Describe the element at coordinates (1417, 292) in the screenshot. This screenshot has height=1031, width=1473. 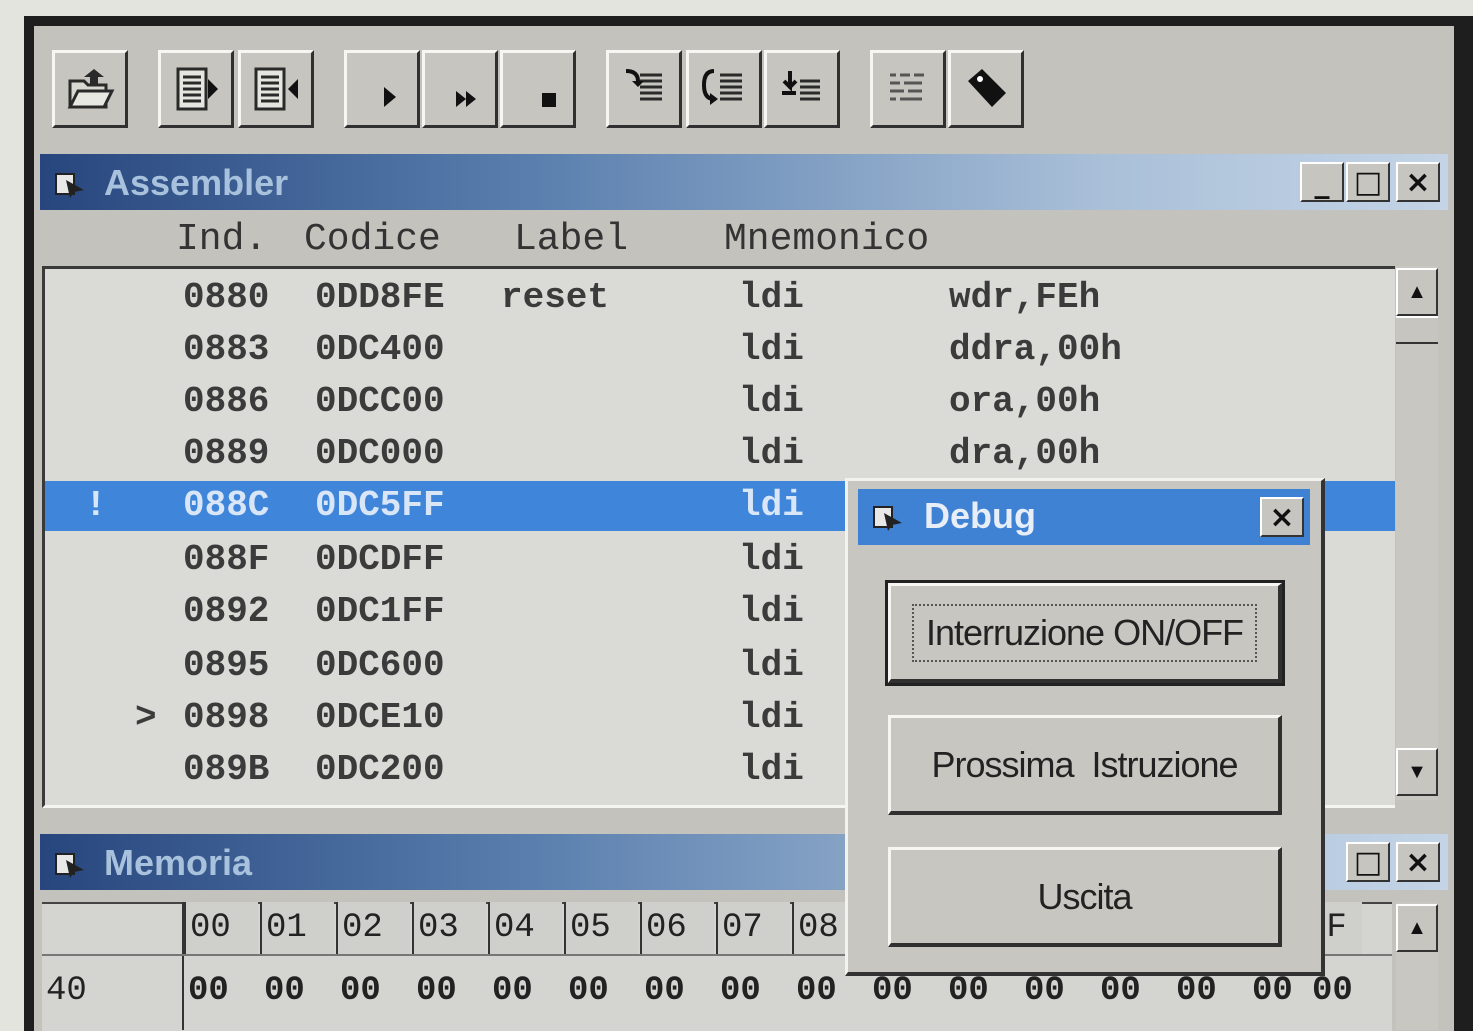
I see `scroll-up-arrow-icon: ▲` at that location.